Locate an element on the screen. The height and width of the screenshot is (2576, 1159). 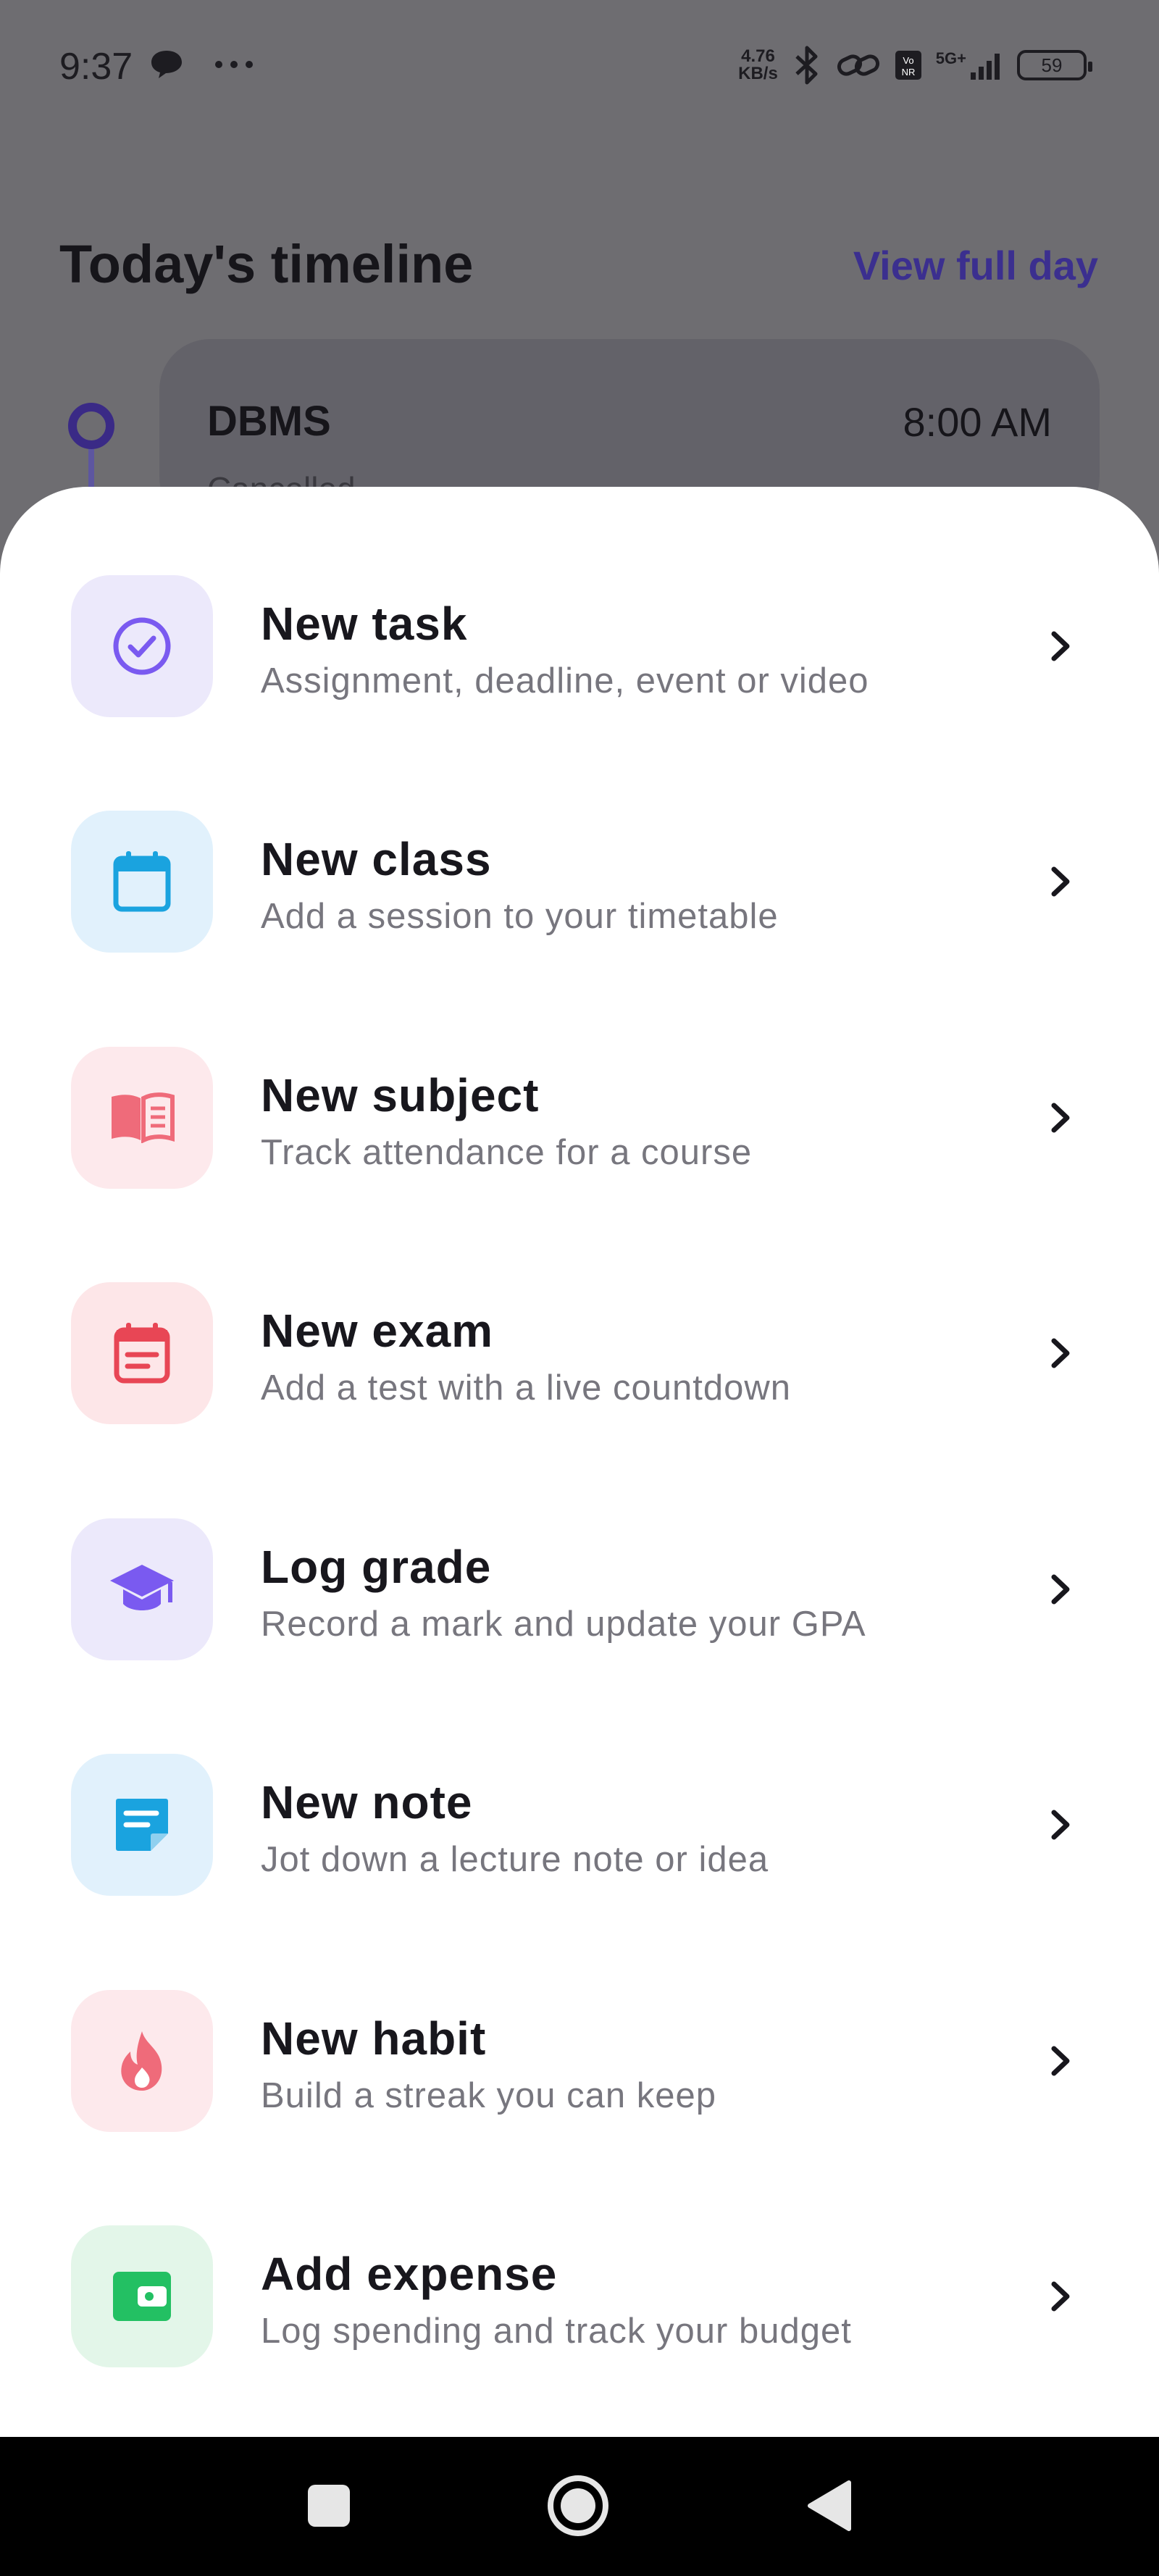
action-title: New class is located at coordinates (377, 859).